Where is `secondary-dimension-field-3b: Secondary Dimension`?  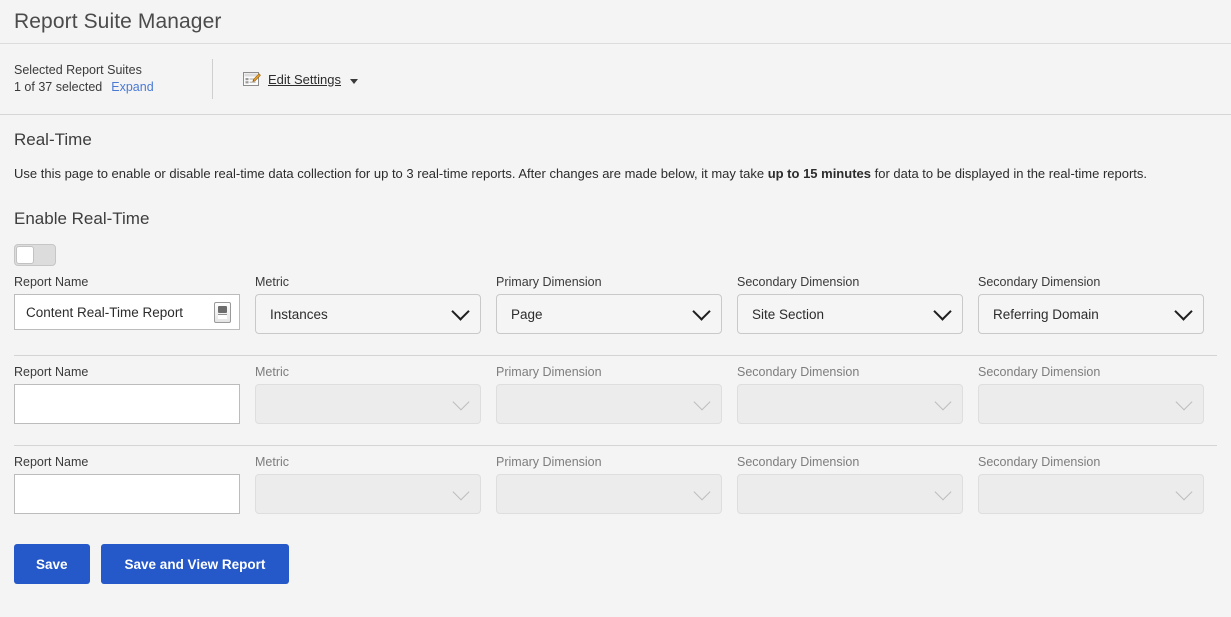
secondary-dimension-field-3b: Secondary Dimension is located at coordinates (1091, 484).